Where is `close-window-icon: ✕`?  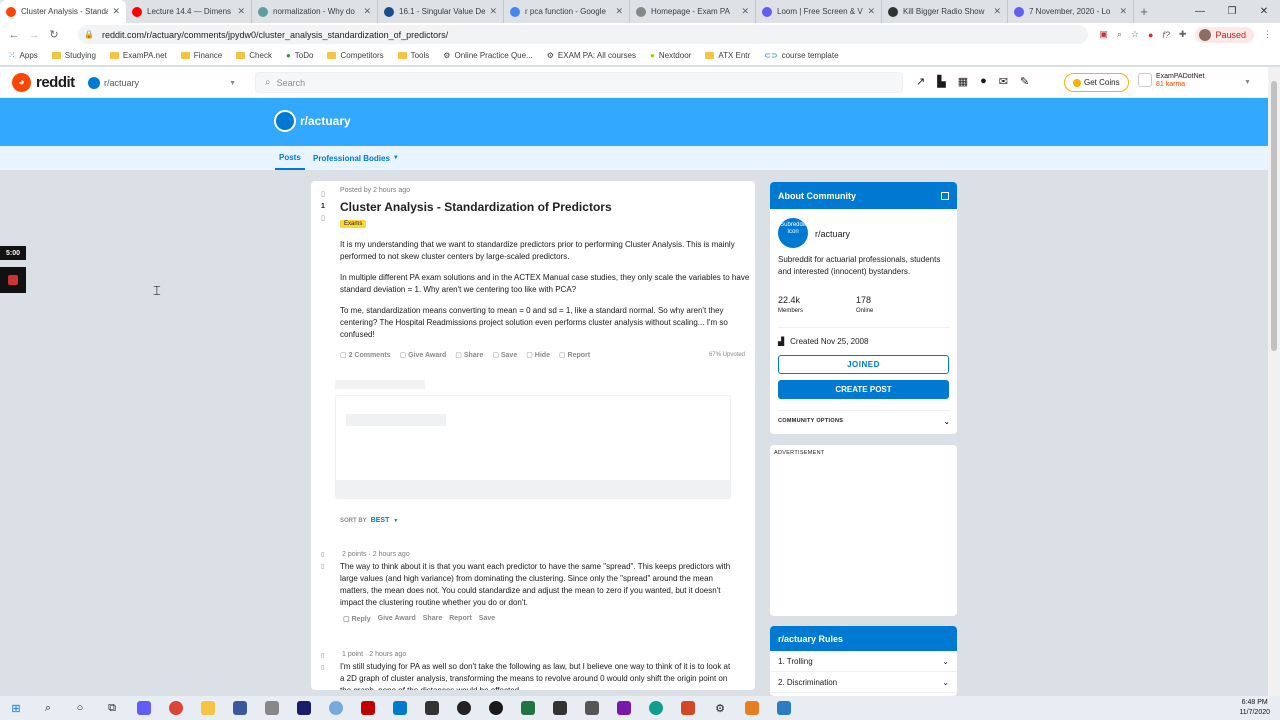
close-window-icon: ✕ is located at coordinates (1264, 11).